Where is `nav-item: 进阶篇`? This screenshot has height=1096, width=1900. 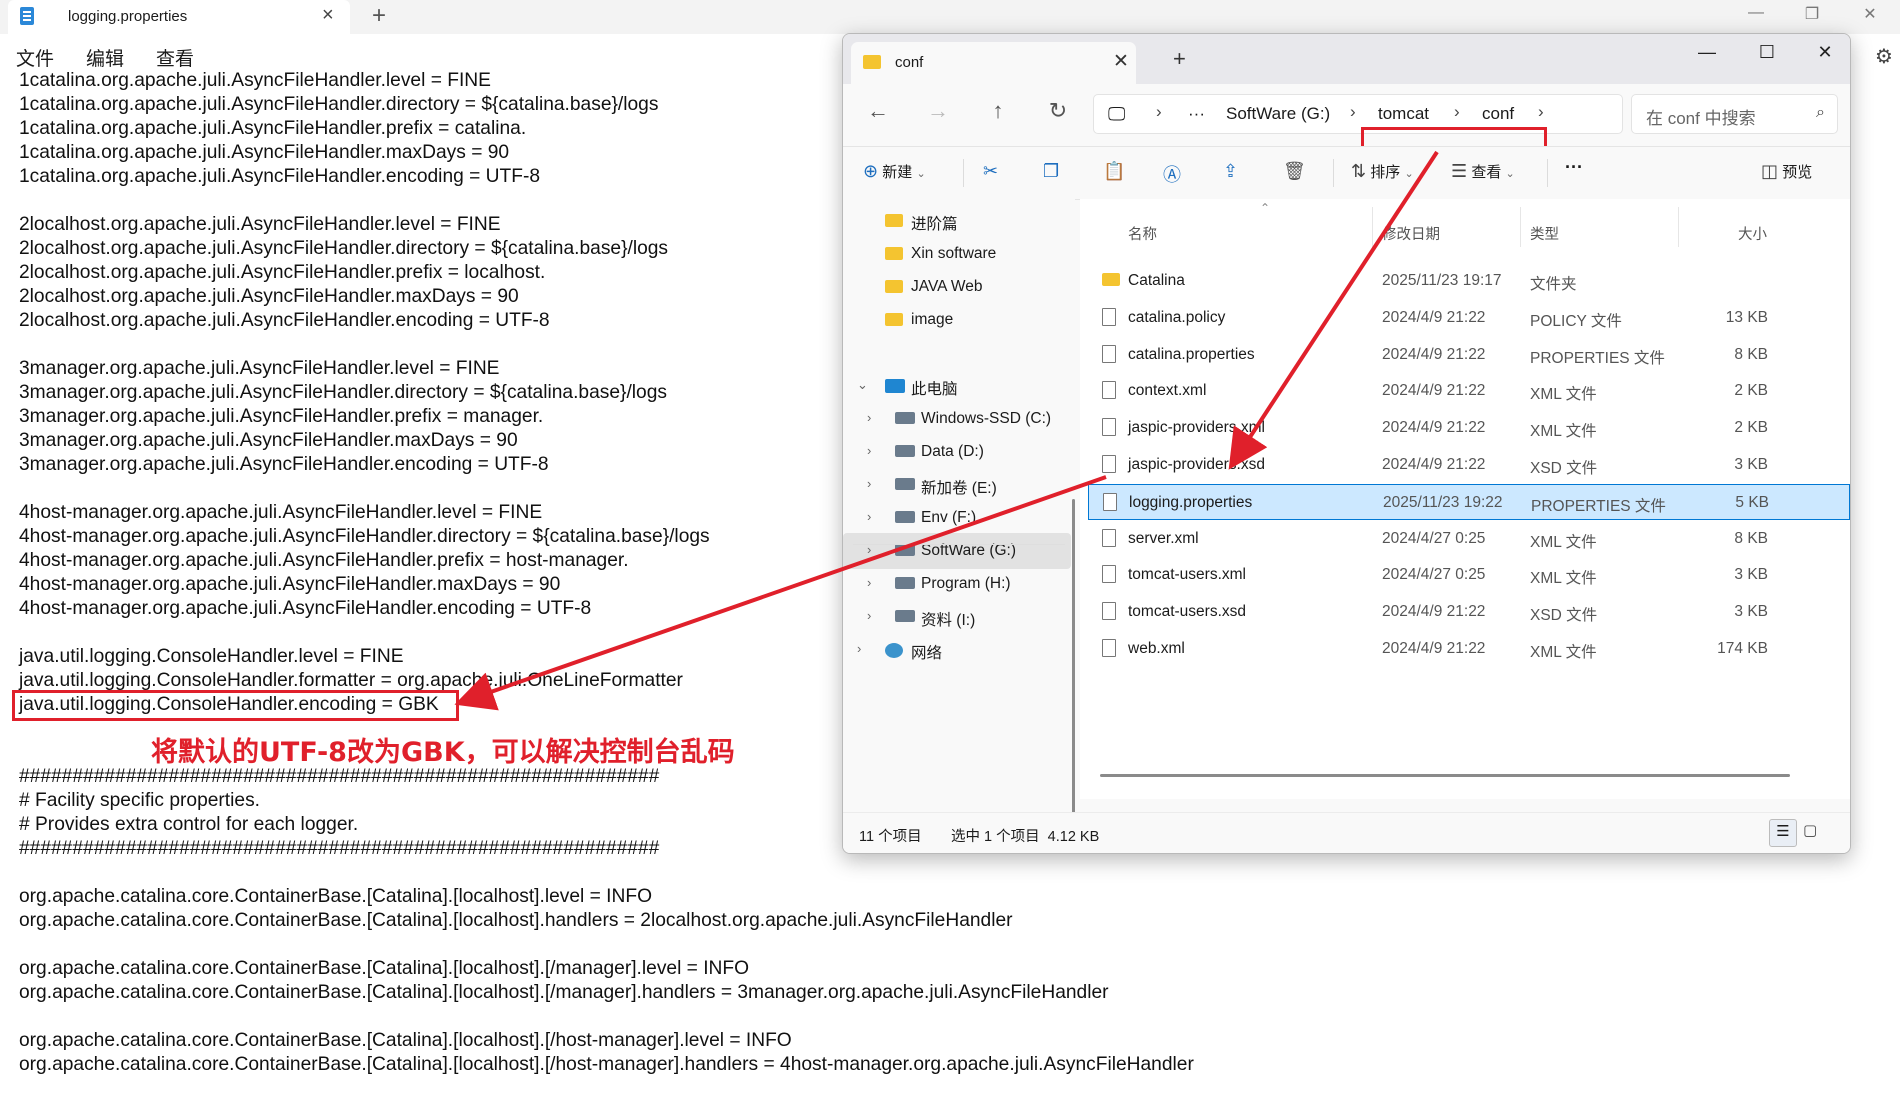 nav-item: 进阶篇 is located at coordinates (957, 221).